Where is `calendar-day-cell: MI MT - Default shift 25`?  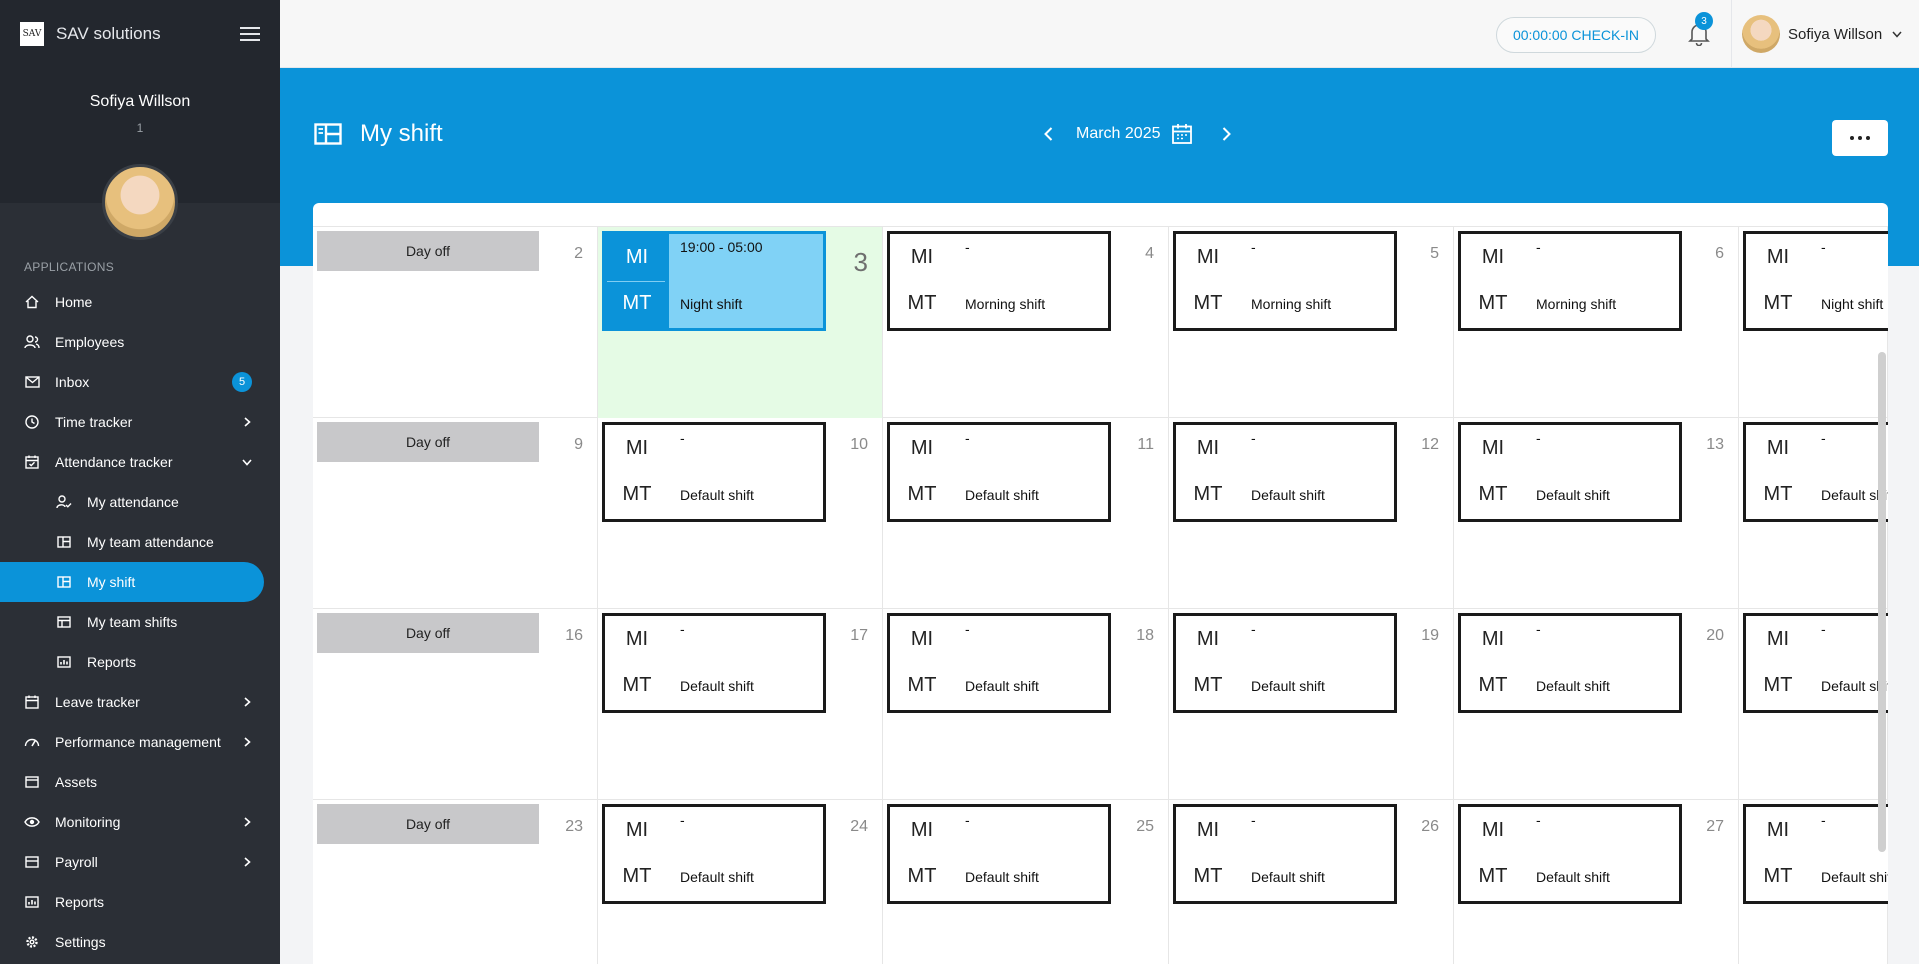 calendar-day-cell: MI MT - Default shift 25 is located at coordinates (1026, 882).